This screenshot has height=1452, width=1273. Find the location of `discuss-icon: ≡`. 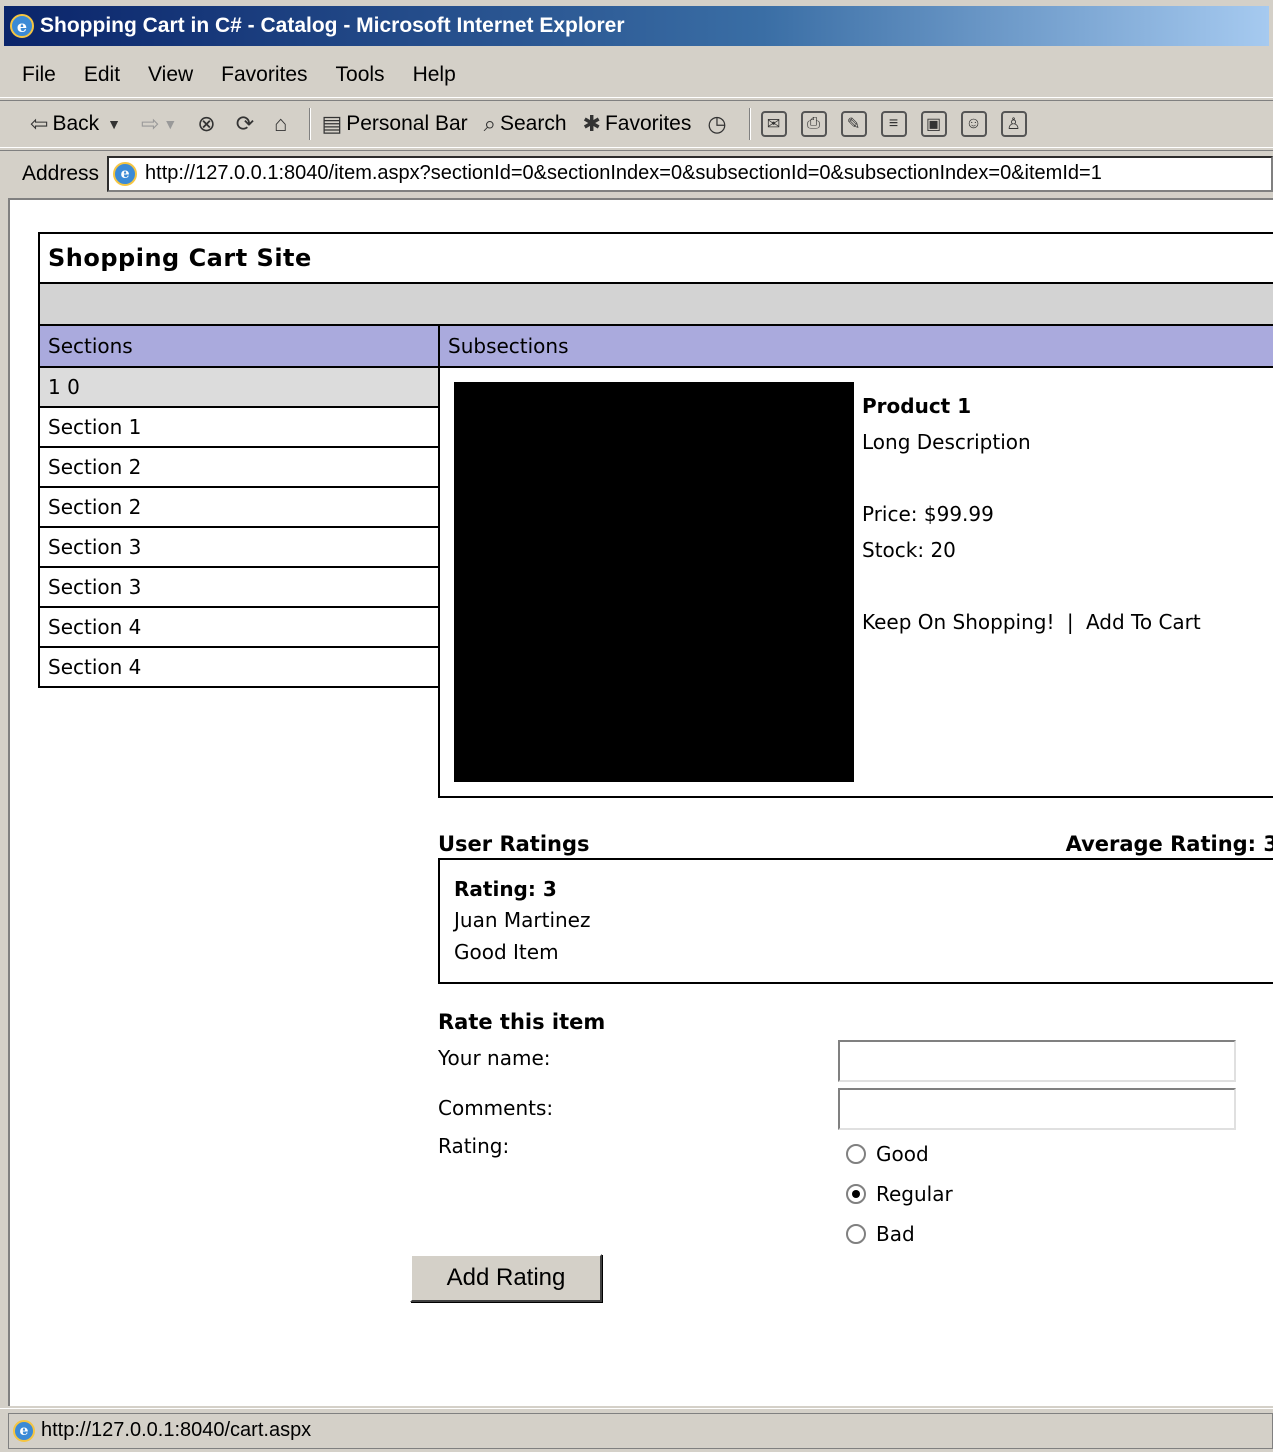

discuss-icon: ≡ is located at coordinates (893, 124).